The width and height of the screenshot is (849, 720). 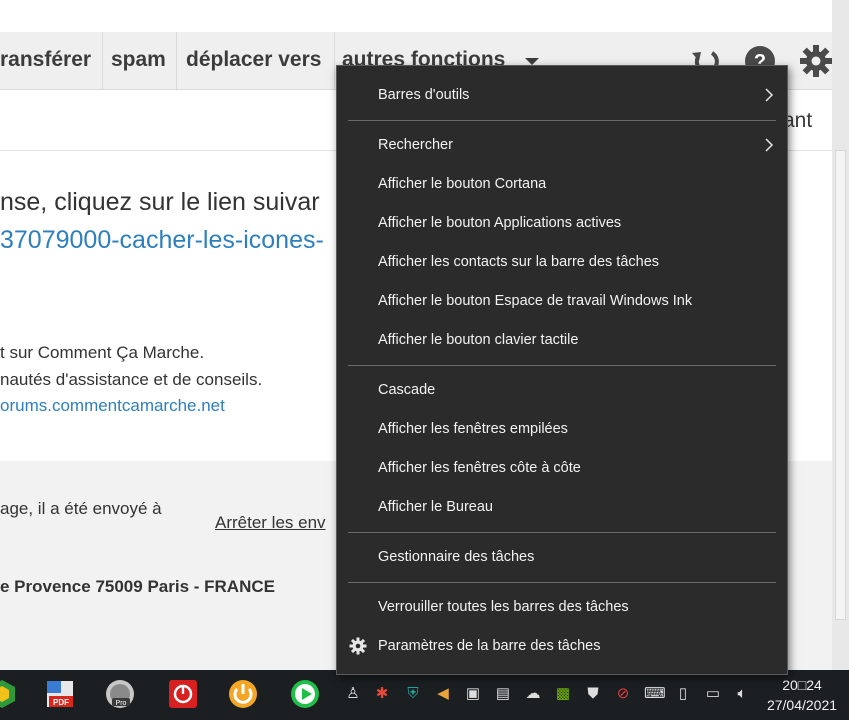 What do you see at coordinates (563, 694) in the screenshot?
I see `nvidia-tray-icon: ▩` at bounding box center [563, 694].